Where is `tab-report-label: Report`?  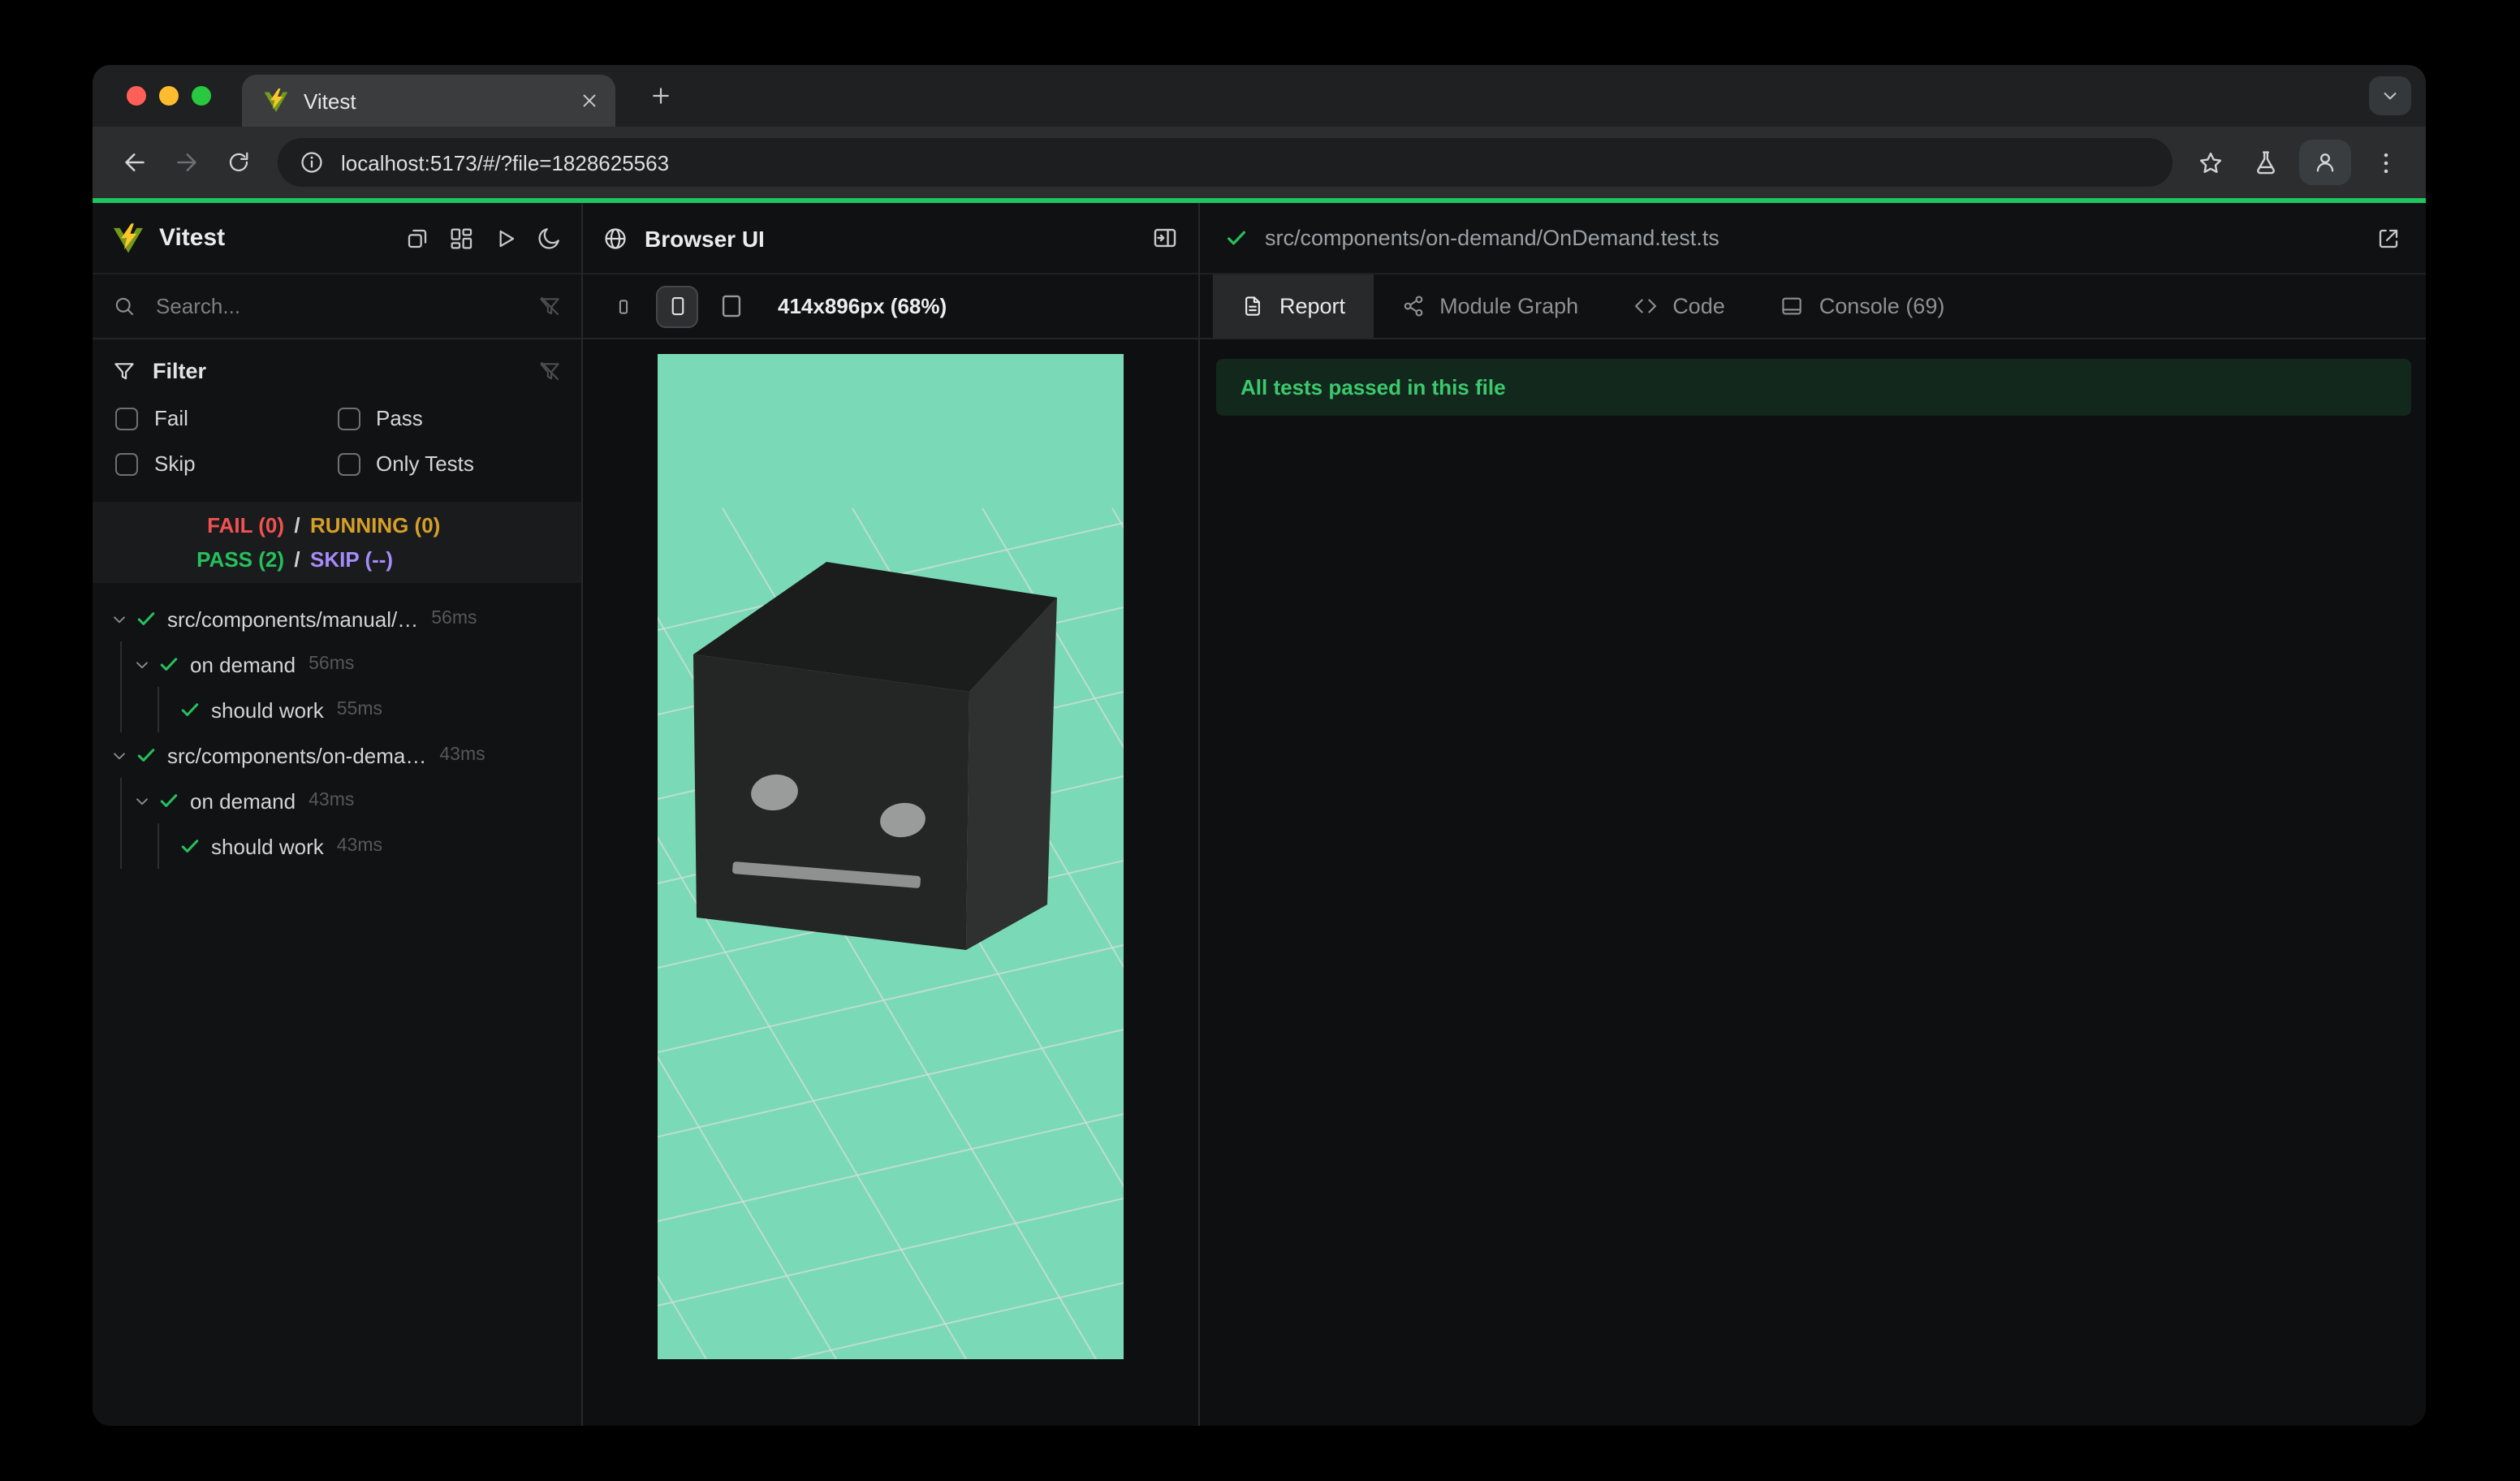
tab-report-label: Report is located at coordinates (1312, 306).